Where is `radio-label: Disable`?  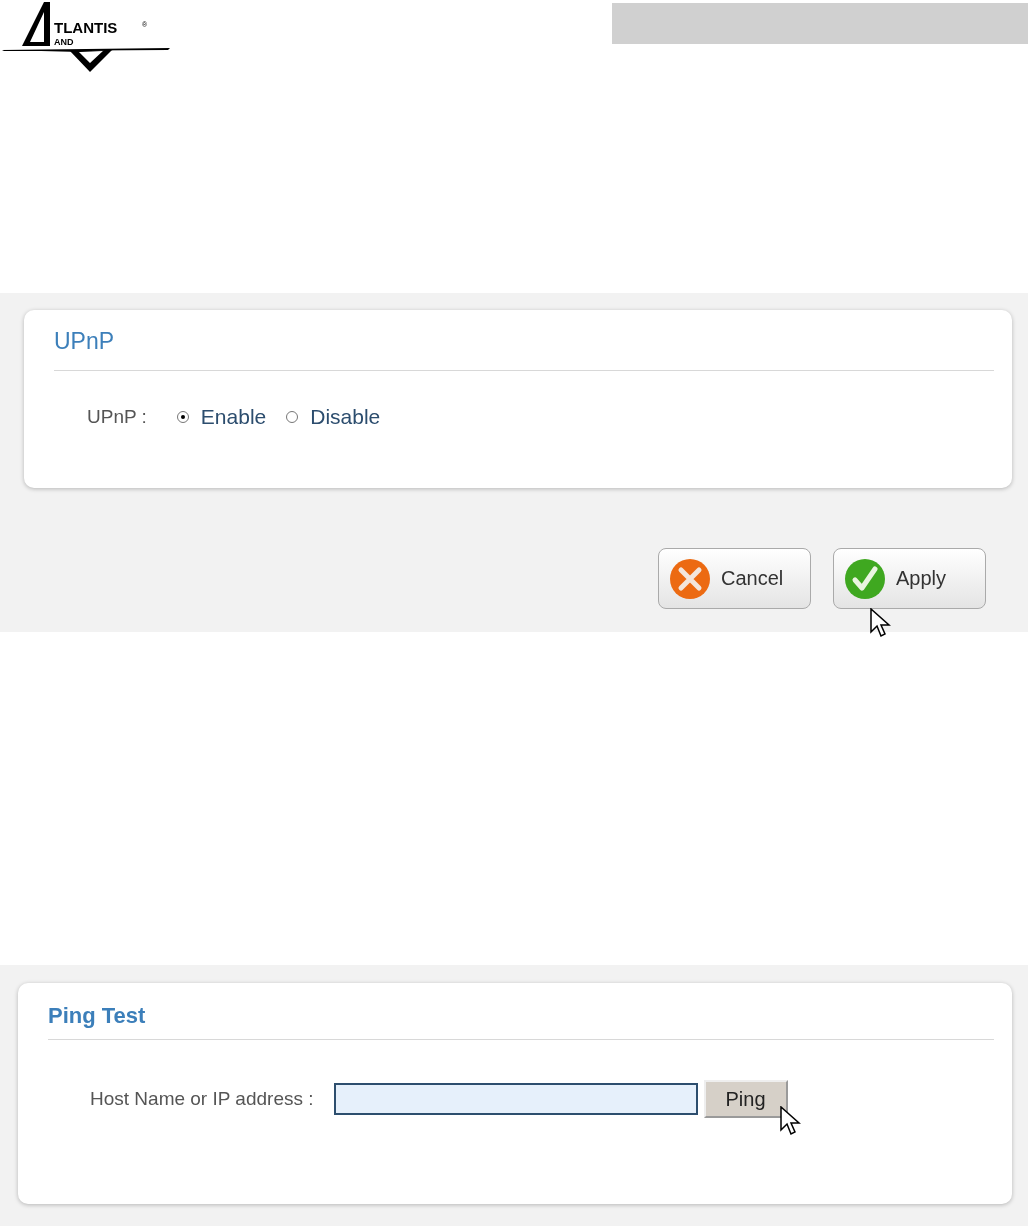
radio-label: Disable is located at coordinates (345, 417).